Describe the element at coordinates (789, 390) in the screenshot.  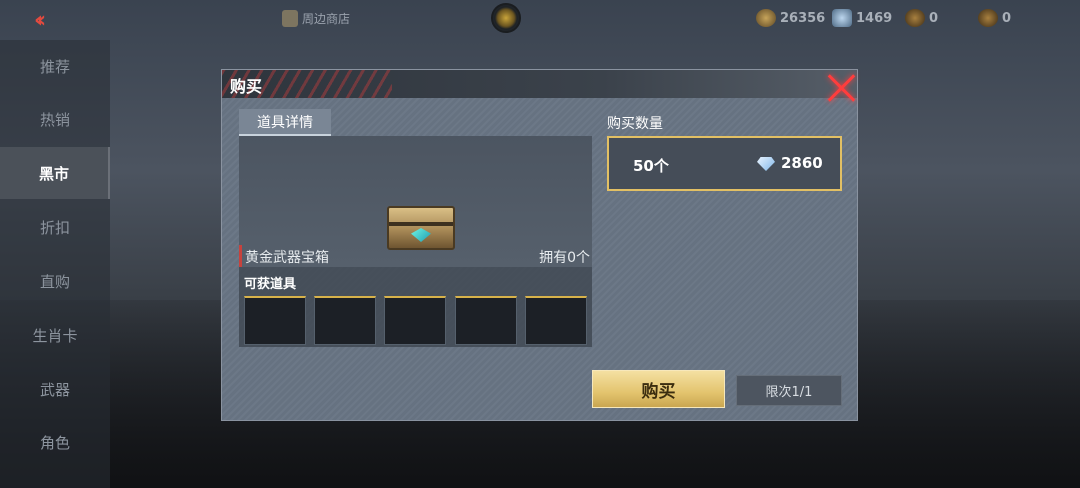
I see `purchase-limit-badge: 限次1/1` at that location.